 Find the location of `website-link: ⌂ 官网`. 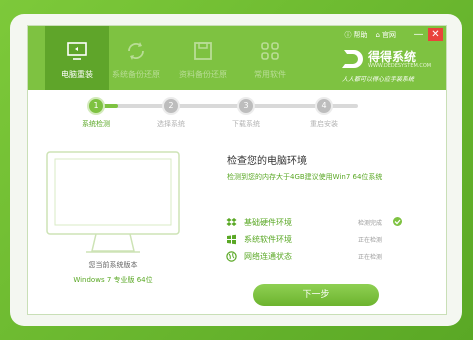

website-link: ⌂ 官网 is located at coordinates (386, 35).